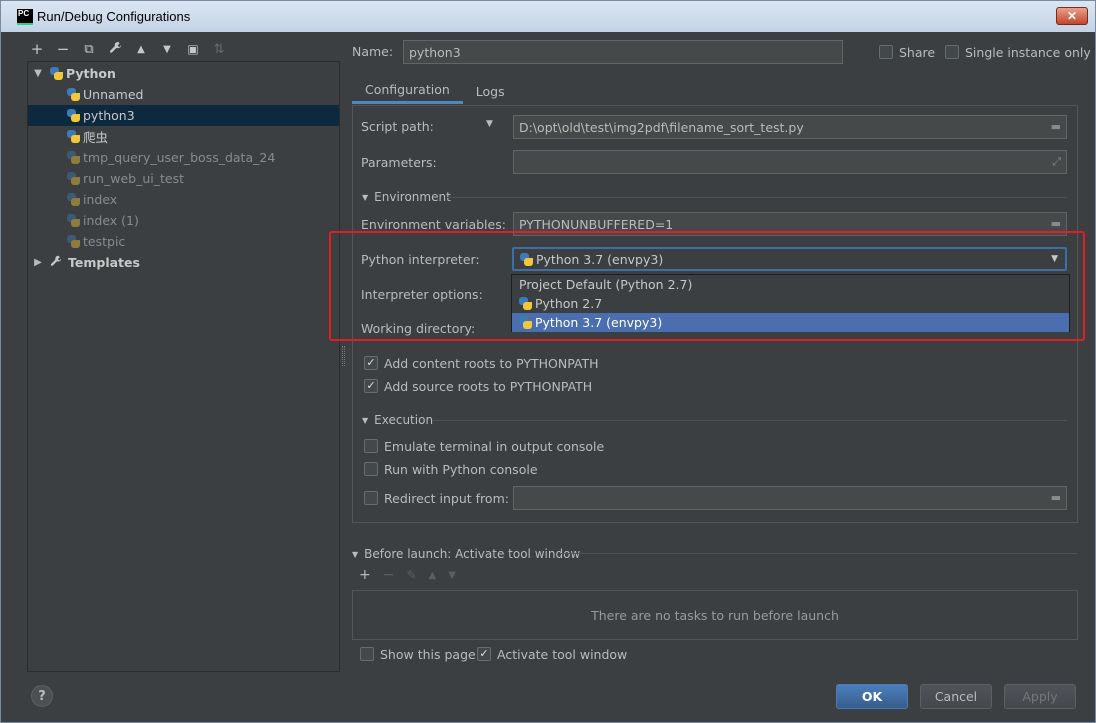  What do you see at coordinates (790, 498) in the screenshot?
I see `redirect-input-field: ▬` at bounding box center [790, 498].